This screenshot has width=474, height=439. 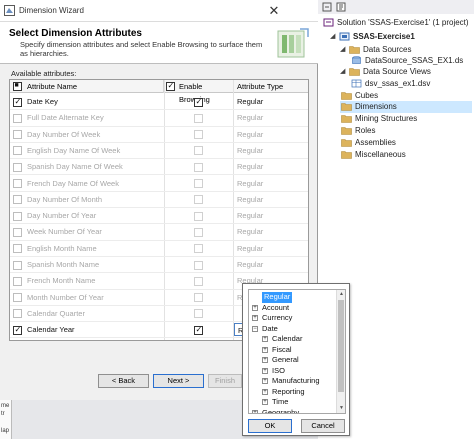 What do you see at coordinates (292, 297) in the screenshot?
I see `list-item: Regular` at bounding box center [292, 297].